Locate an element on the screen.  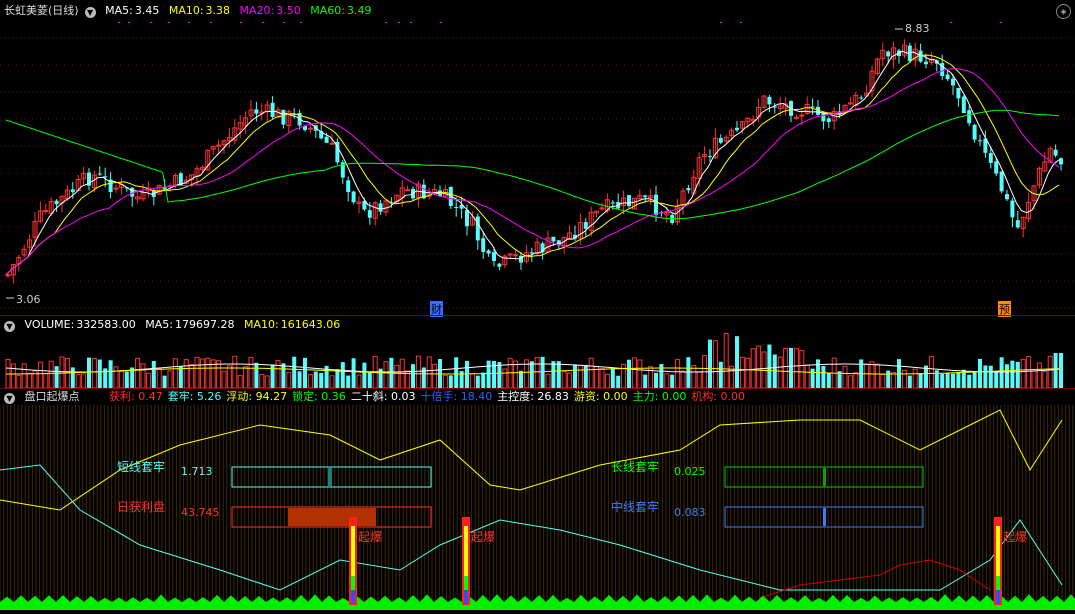
stat-9: 机构: 0.00 is located at coordinates (718, 396).